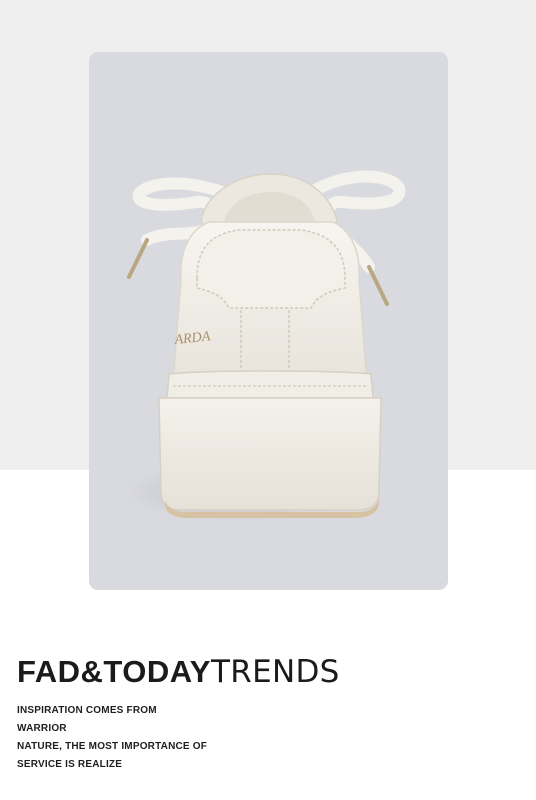 The image size is (536, 800). Describe the element at coordinates (49, 671) in the screenshot. I see `headline-fad: FAD` at that location.